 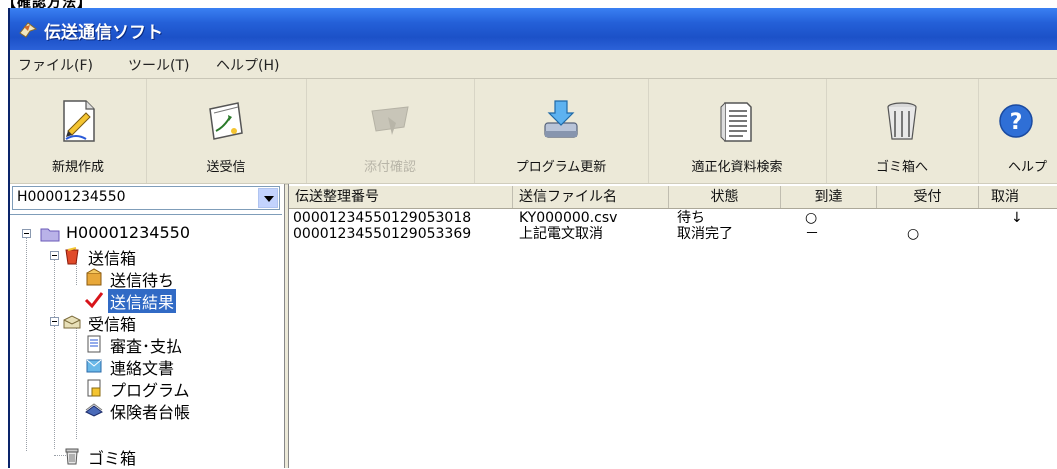 What do you see at coordinates (103, 33) in the screenshot?
I see `window-title: 伝送通信ソフト` at bounding box center [103, 33].